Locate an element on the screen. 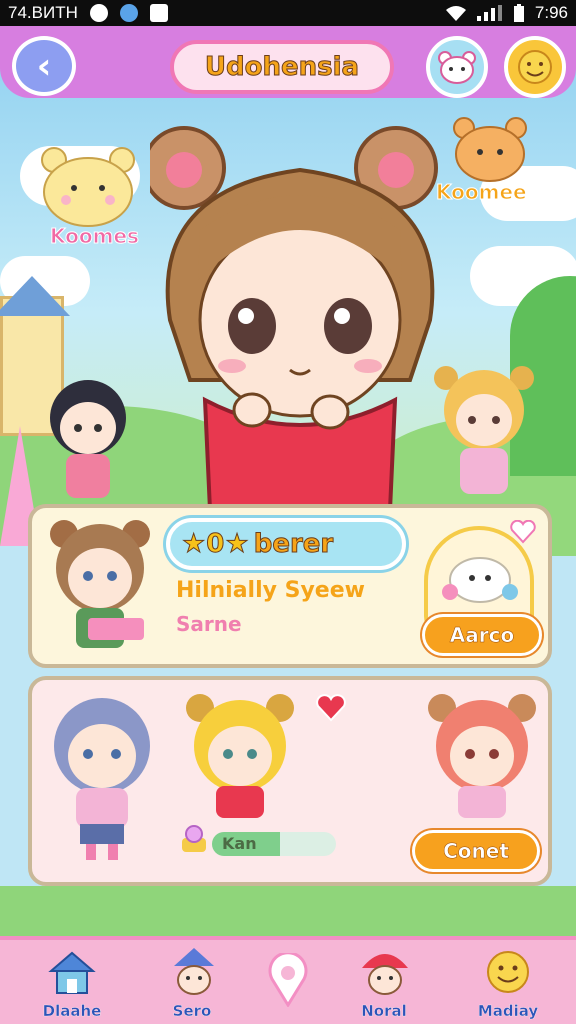 The height and width of the screenshot is (1024, 576). signal-icon is located at coordinates (489, 13).